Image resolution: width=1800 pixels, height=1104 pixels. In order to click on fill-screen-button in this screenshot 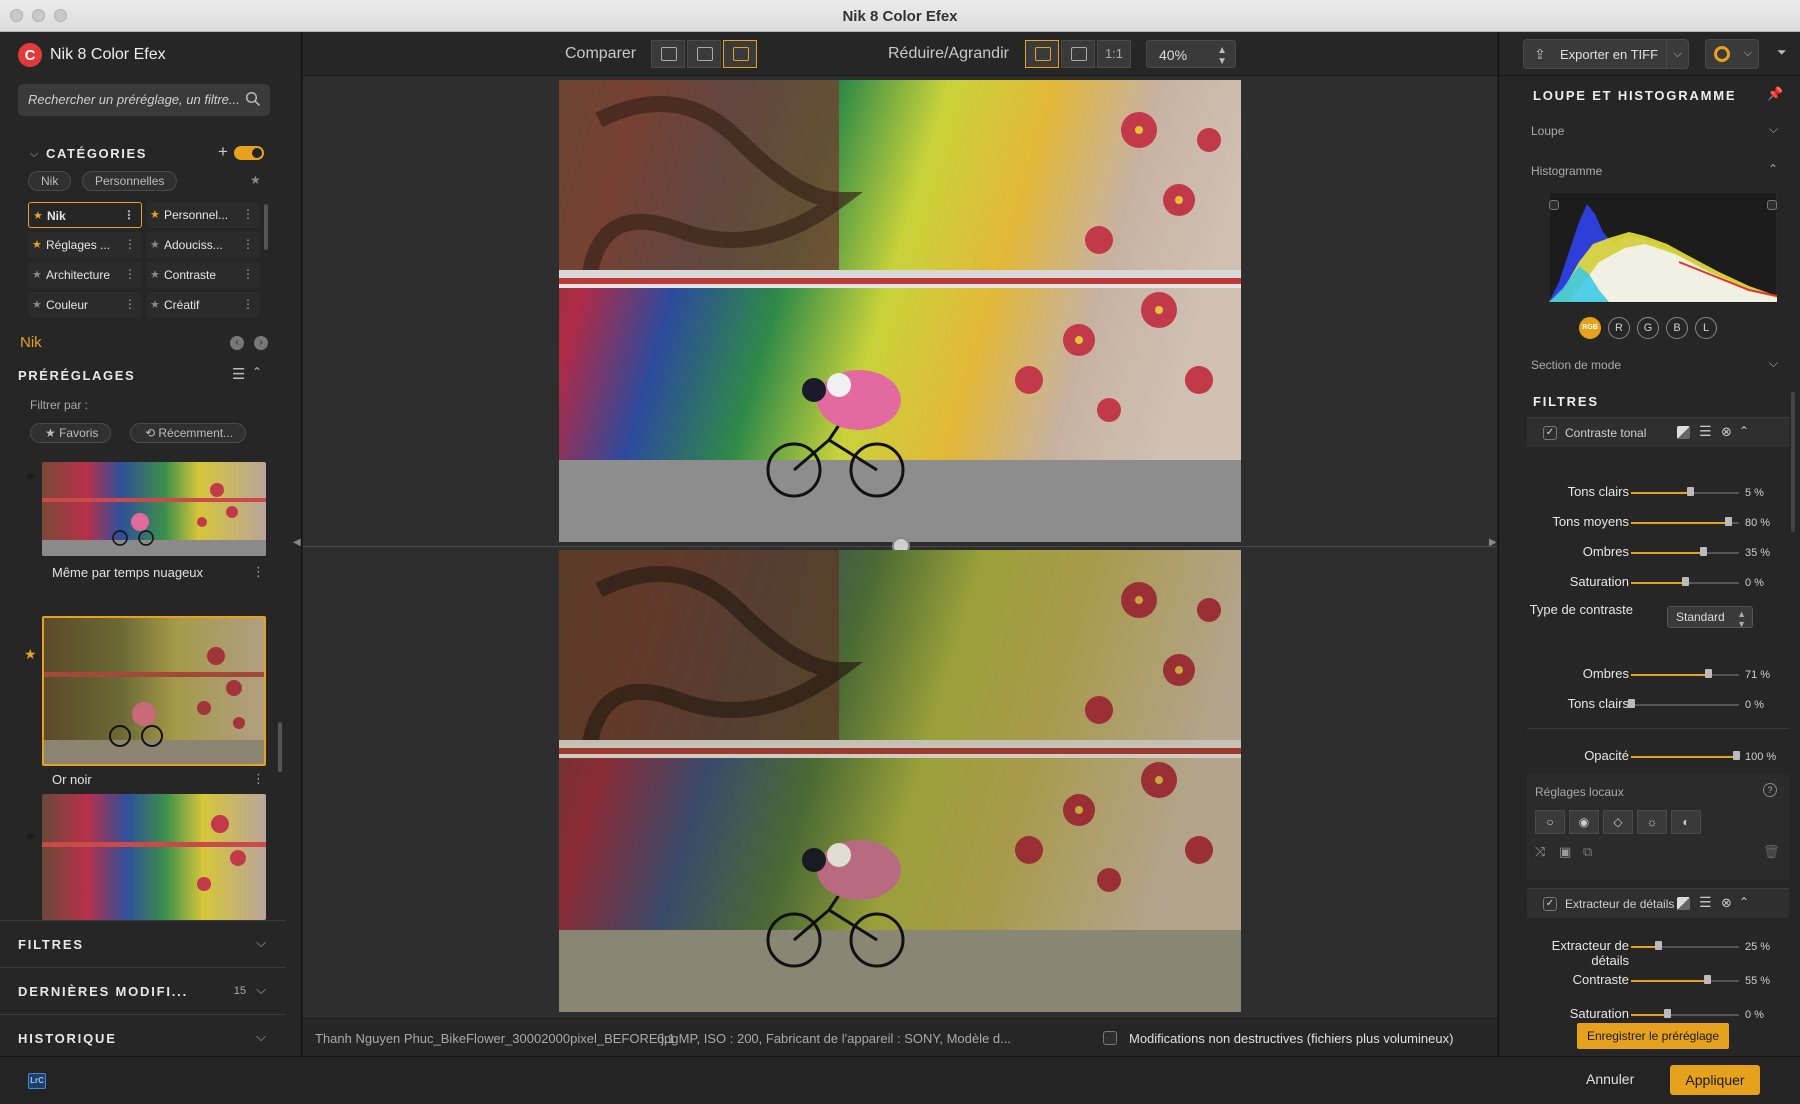, I will do `click(1078, 54)`.